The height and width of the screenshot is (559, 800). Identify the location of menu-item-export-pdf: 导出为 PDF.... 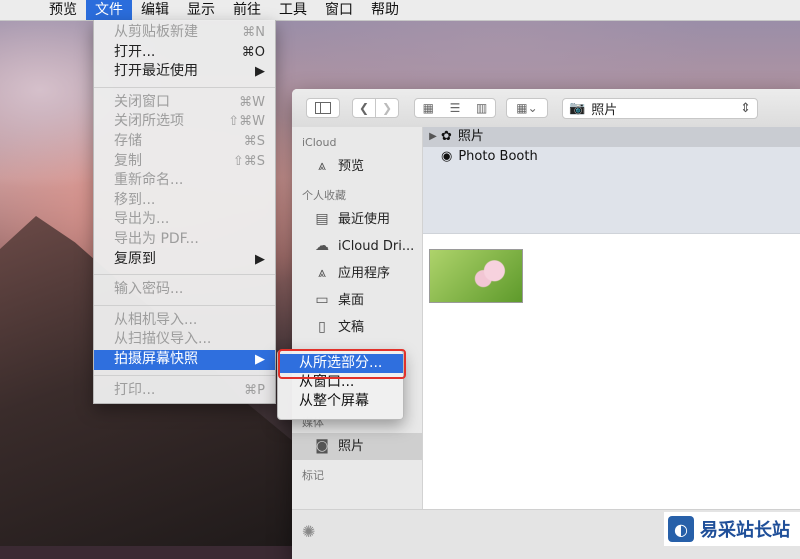
(184, 240).